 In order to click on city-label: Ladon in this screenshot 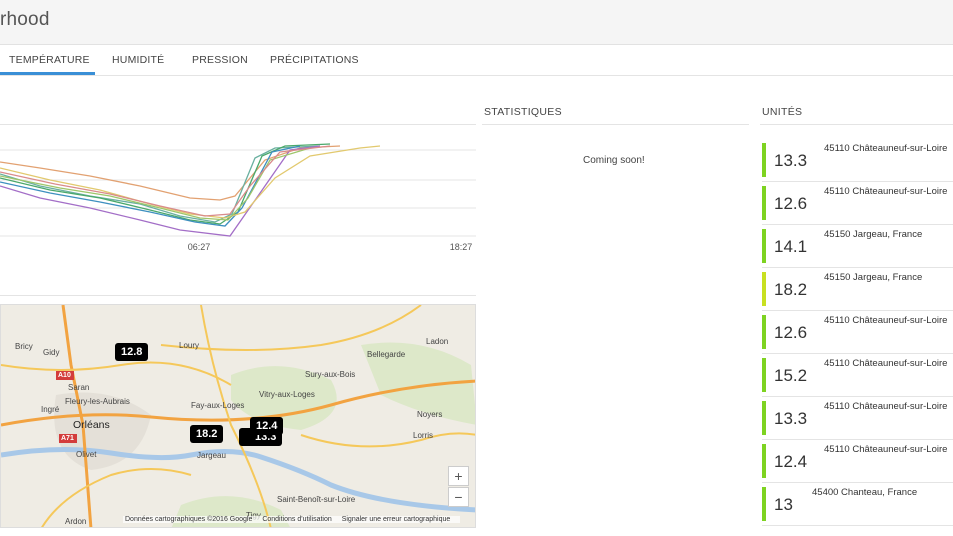, I will do `click(437, 341)`.